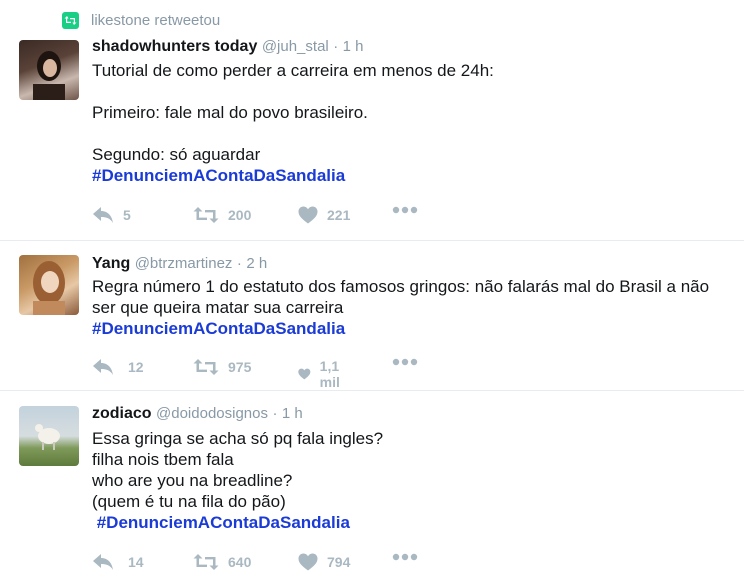 The height and width of the screenshot is (587, 744). What do you see at coordinates (329, 374) in the screenshot?
I see `like-count: 1,1 mil` at bounding box center [329, 374].